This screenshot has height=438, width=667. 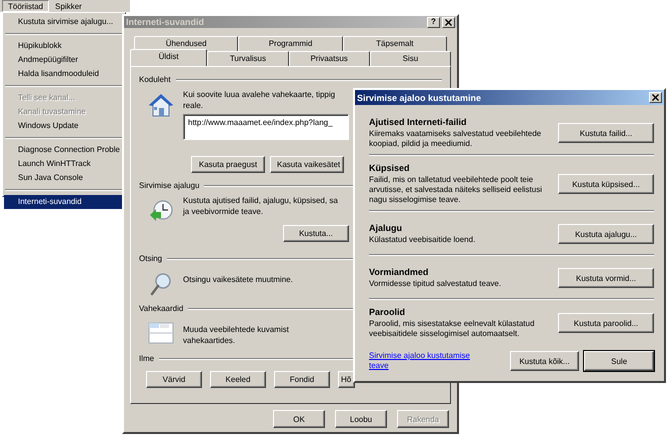 I want to click on home-page-field: http://www.maaamet.ee/index.php?lang_, so click(x=266, y=127).